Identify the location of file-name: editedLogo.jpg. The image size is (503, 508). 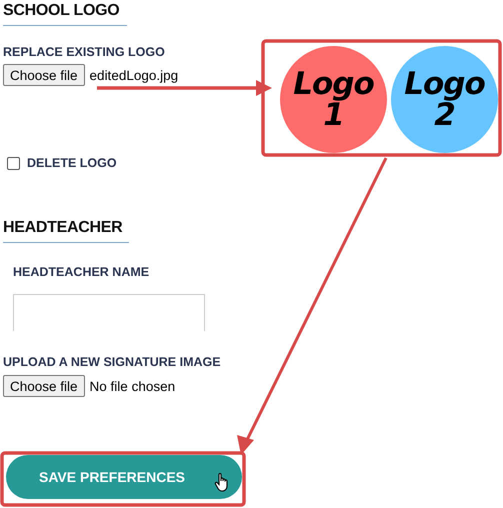
(134, 75).